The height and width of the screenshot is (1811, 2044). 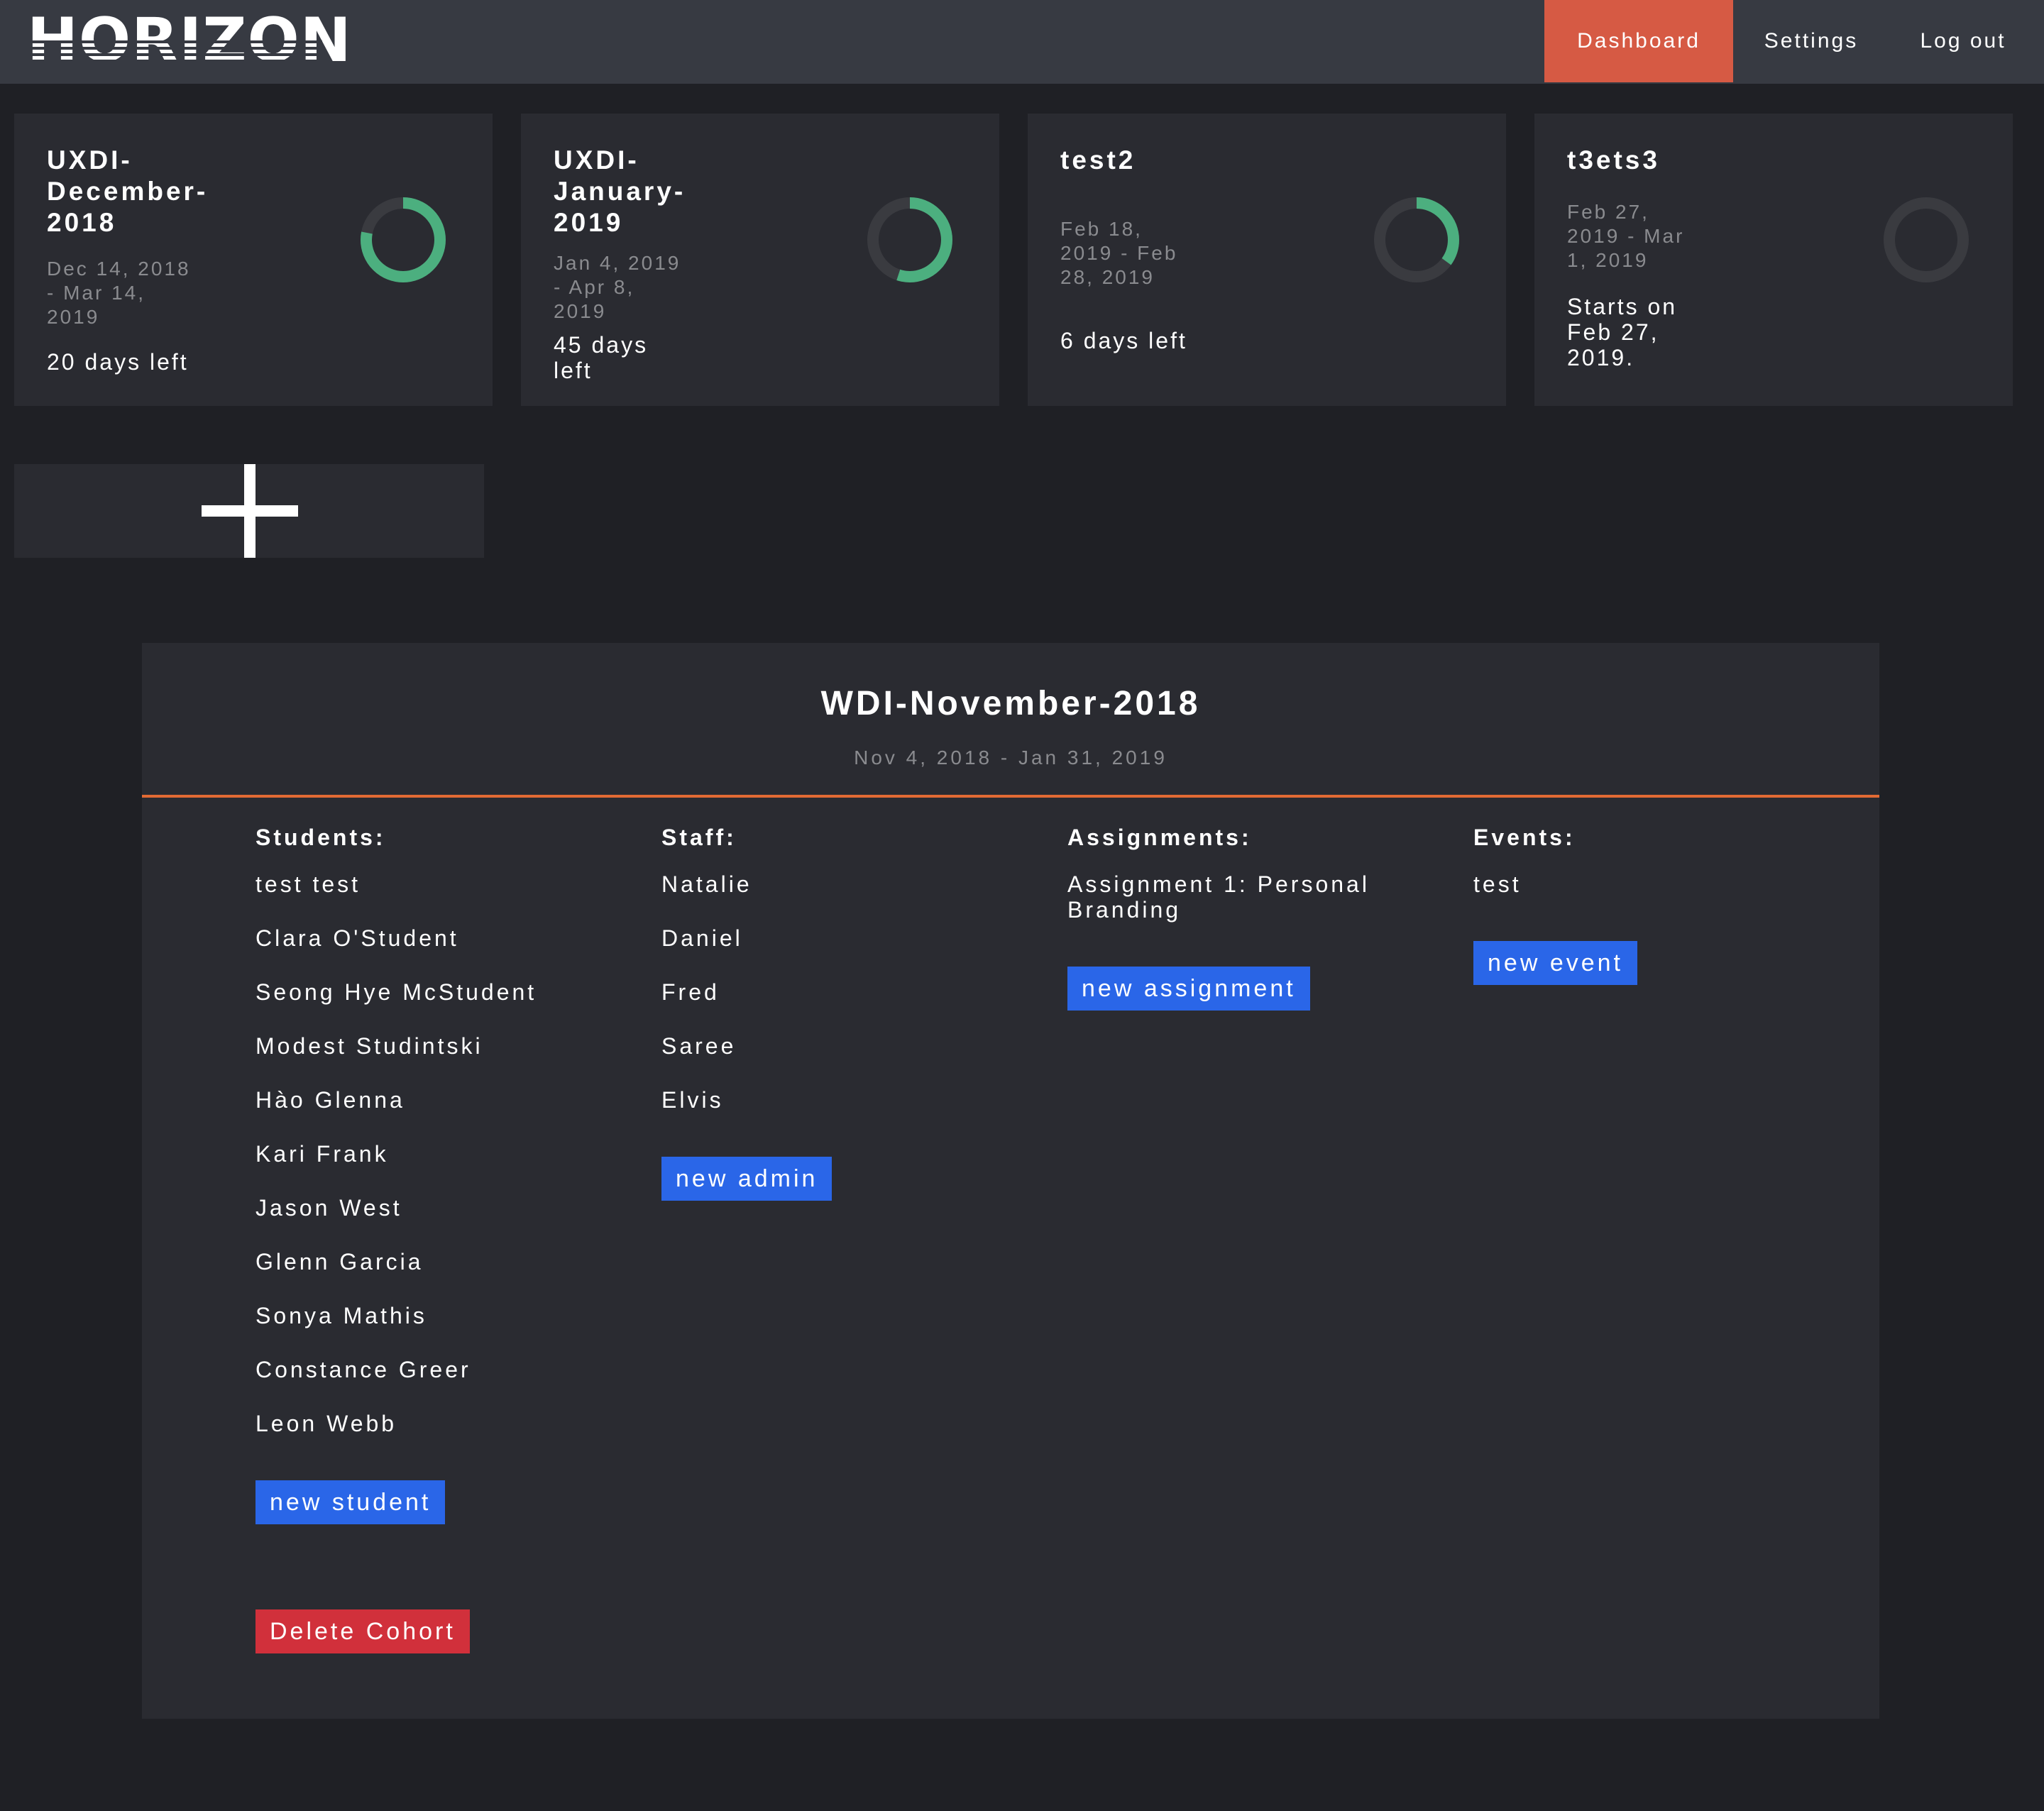 I want to click on staff-item: Fred, so click(x=831, y=992).